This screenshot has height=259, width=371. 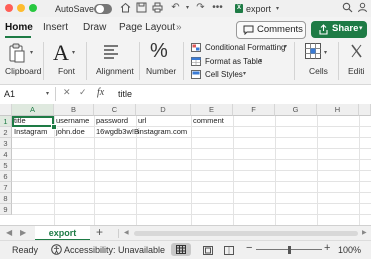 What do you see at coordinates (212, 121) in the screenshot?
I see `cell-e1: comment` at bounding box center [212, 121].